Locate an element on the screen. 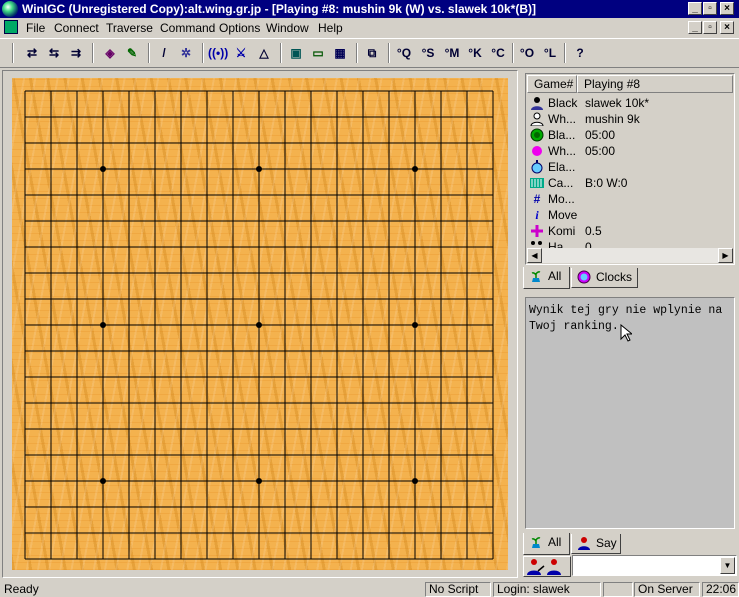 The width and height of the screenshot is (739, 597). game-info-label: Move is located at coordinates (563, 215).